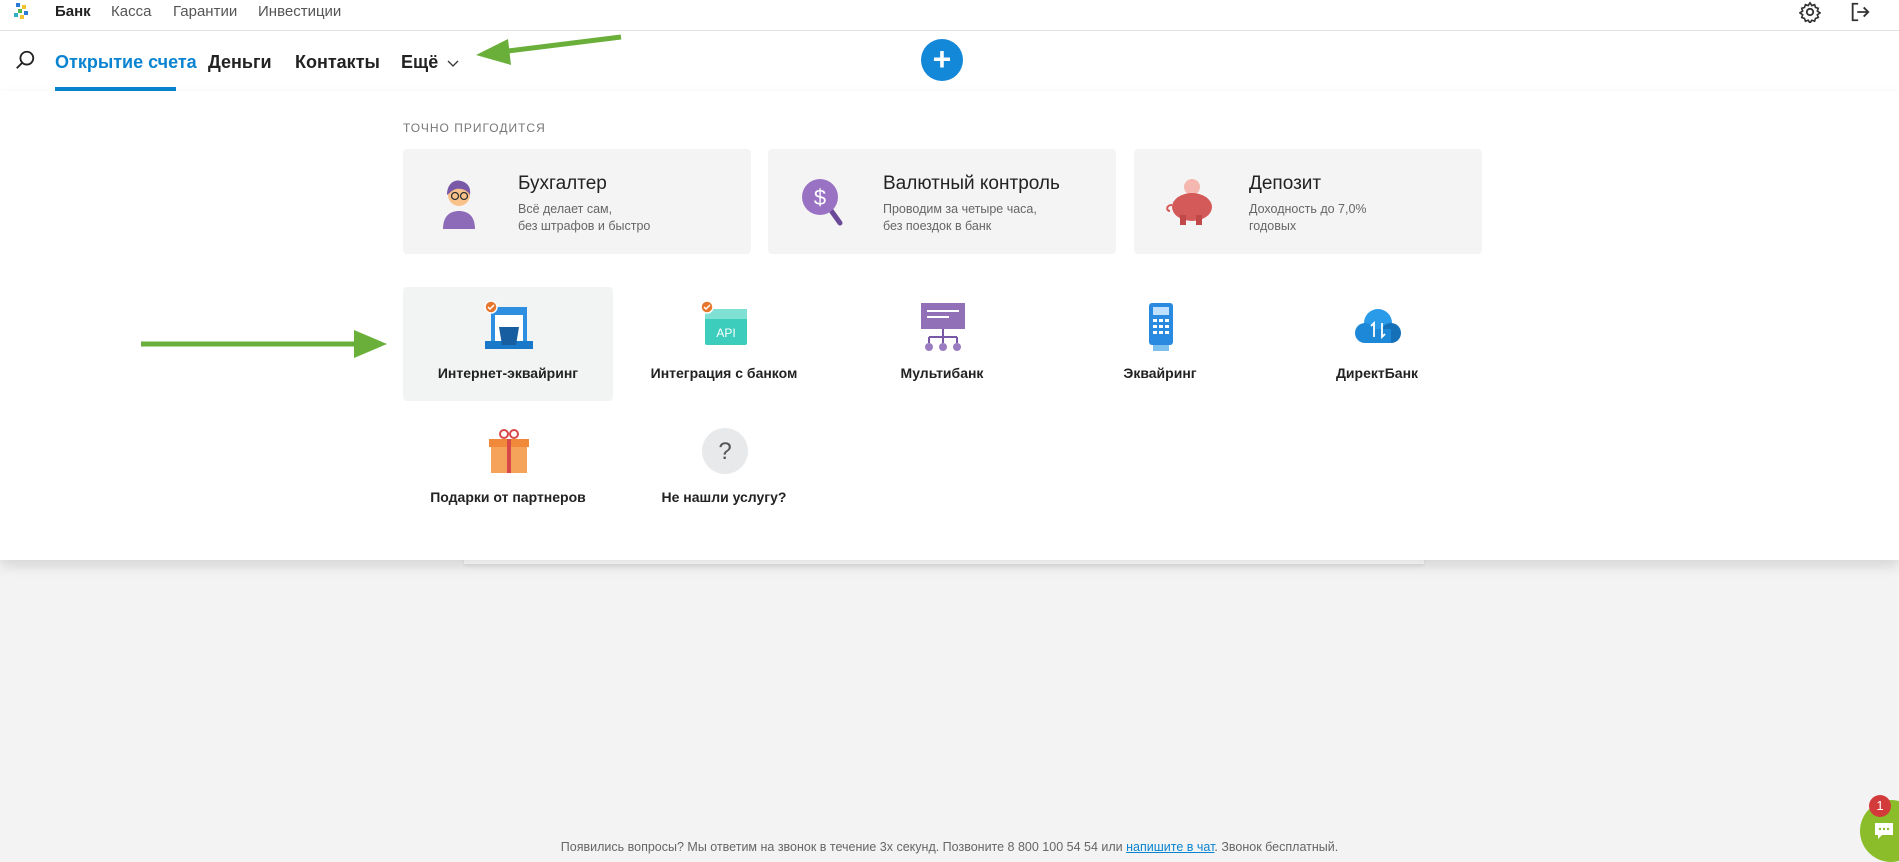  What do you see at coordinates (1308, 209) in the screenshot?
I see `card-subtitle-line: Доходность до 7,0%` at bounding box center [1308, 209].